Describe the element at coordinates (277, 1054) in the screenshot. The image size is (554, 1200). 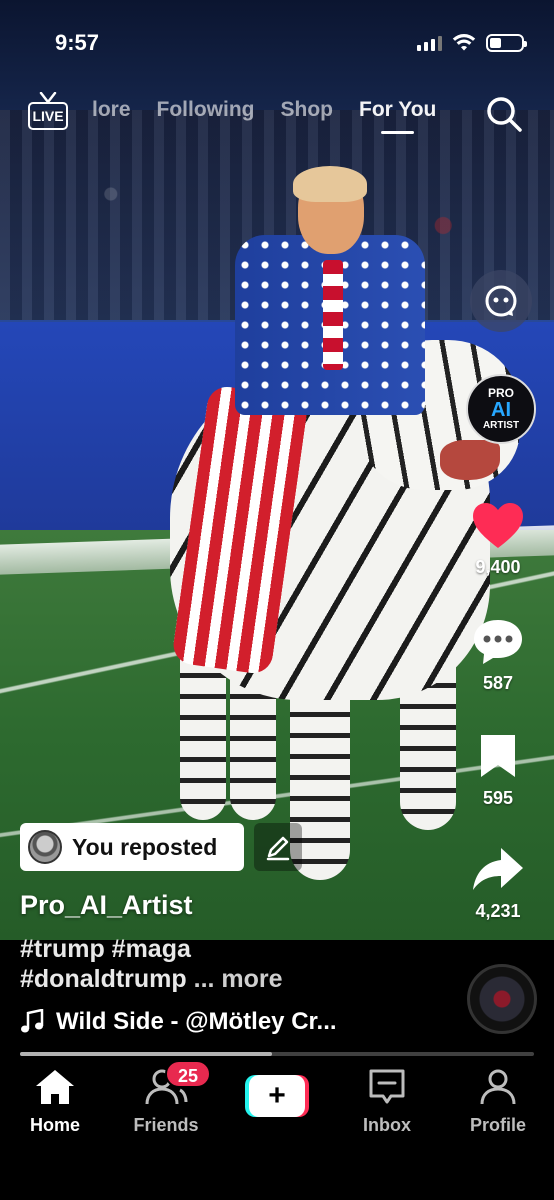
I see `video-progress-bar` at that location.